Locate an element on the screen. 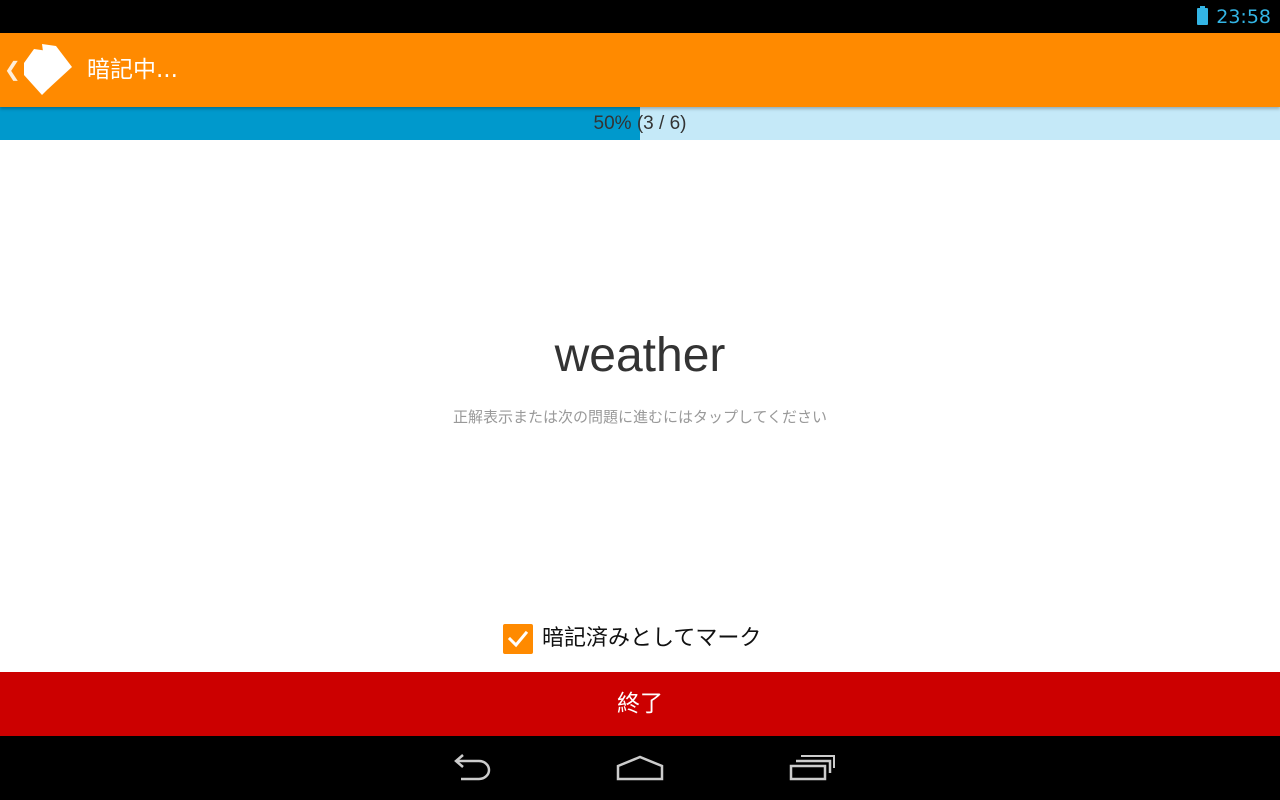 The width and height of the screenshot is (1280, 800). mark-memorized-label: 暗記済みとしてマーク is located at coordinates (652, 638).